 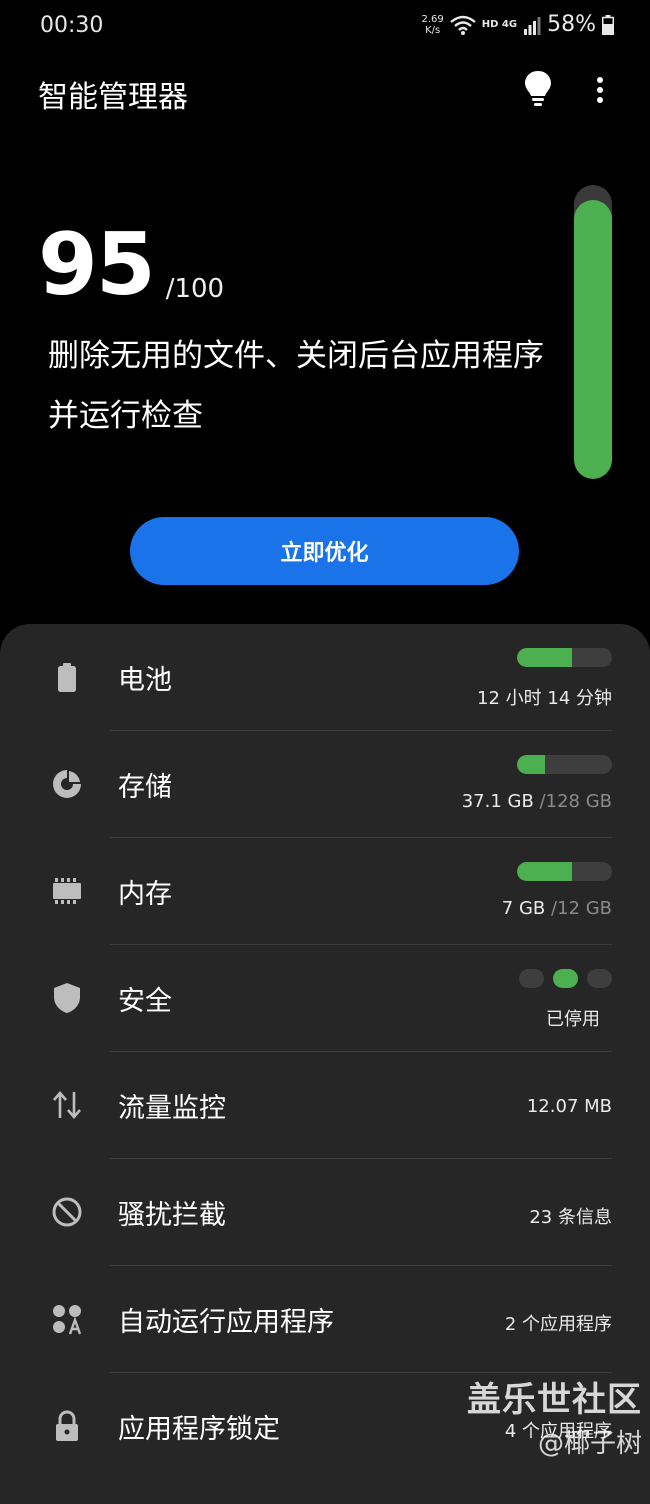 I want to click on watermark-sub: @椰子树, so click(x=589, y=1444).